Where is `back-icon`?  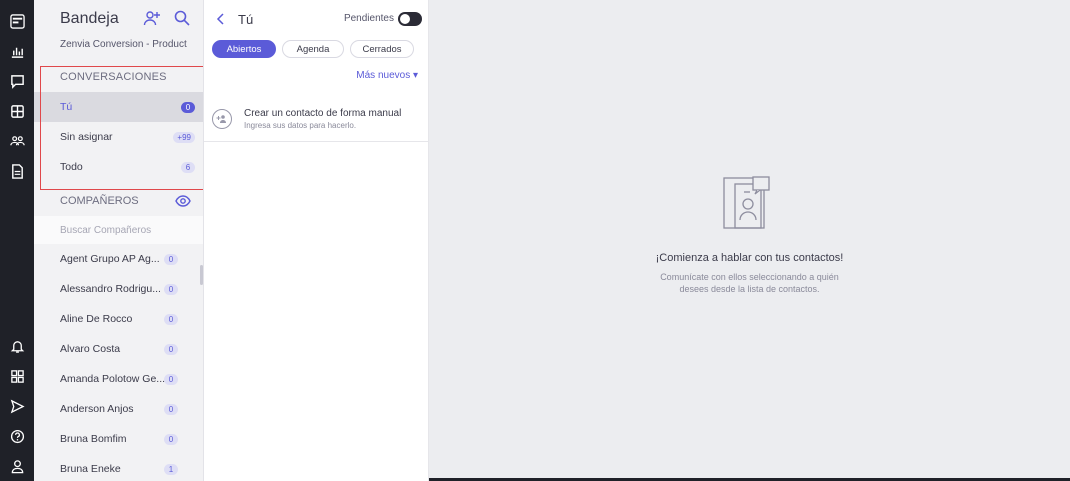 back-icon is located at coordinates (221, 19).